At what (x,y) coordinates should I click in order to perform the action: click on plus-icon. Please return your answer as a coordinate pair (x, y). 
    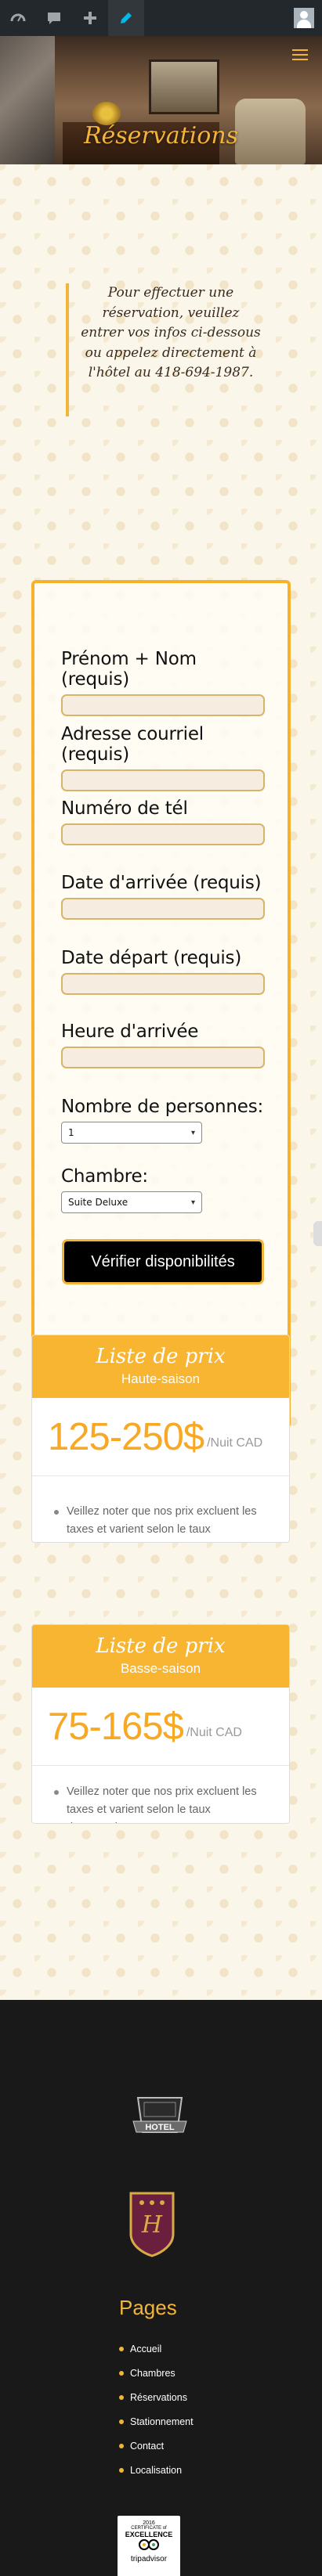
    Looking at the image, I should click on (90, 18).